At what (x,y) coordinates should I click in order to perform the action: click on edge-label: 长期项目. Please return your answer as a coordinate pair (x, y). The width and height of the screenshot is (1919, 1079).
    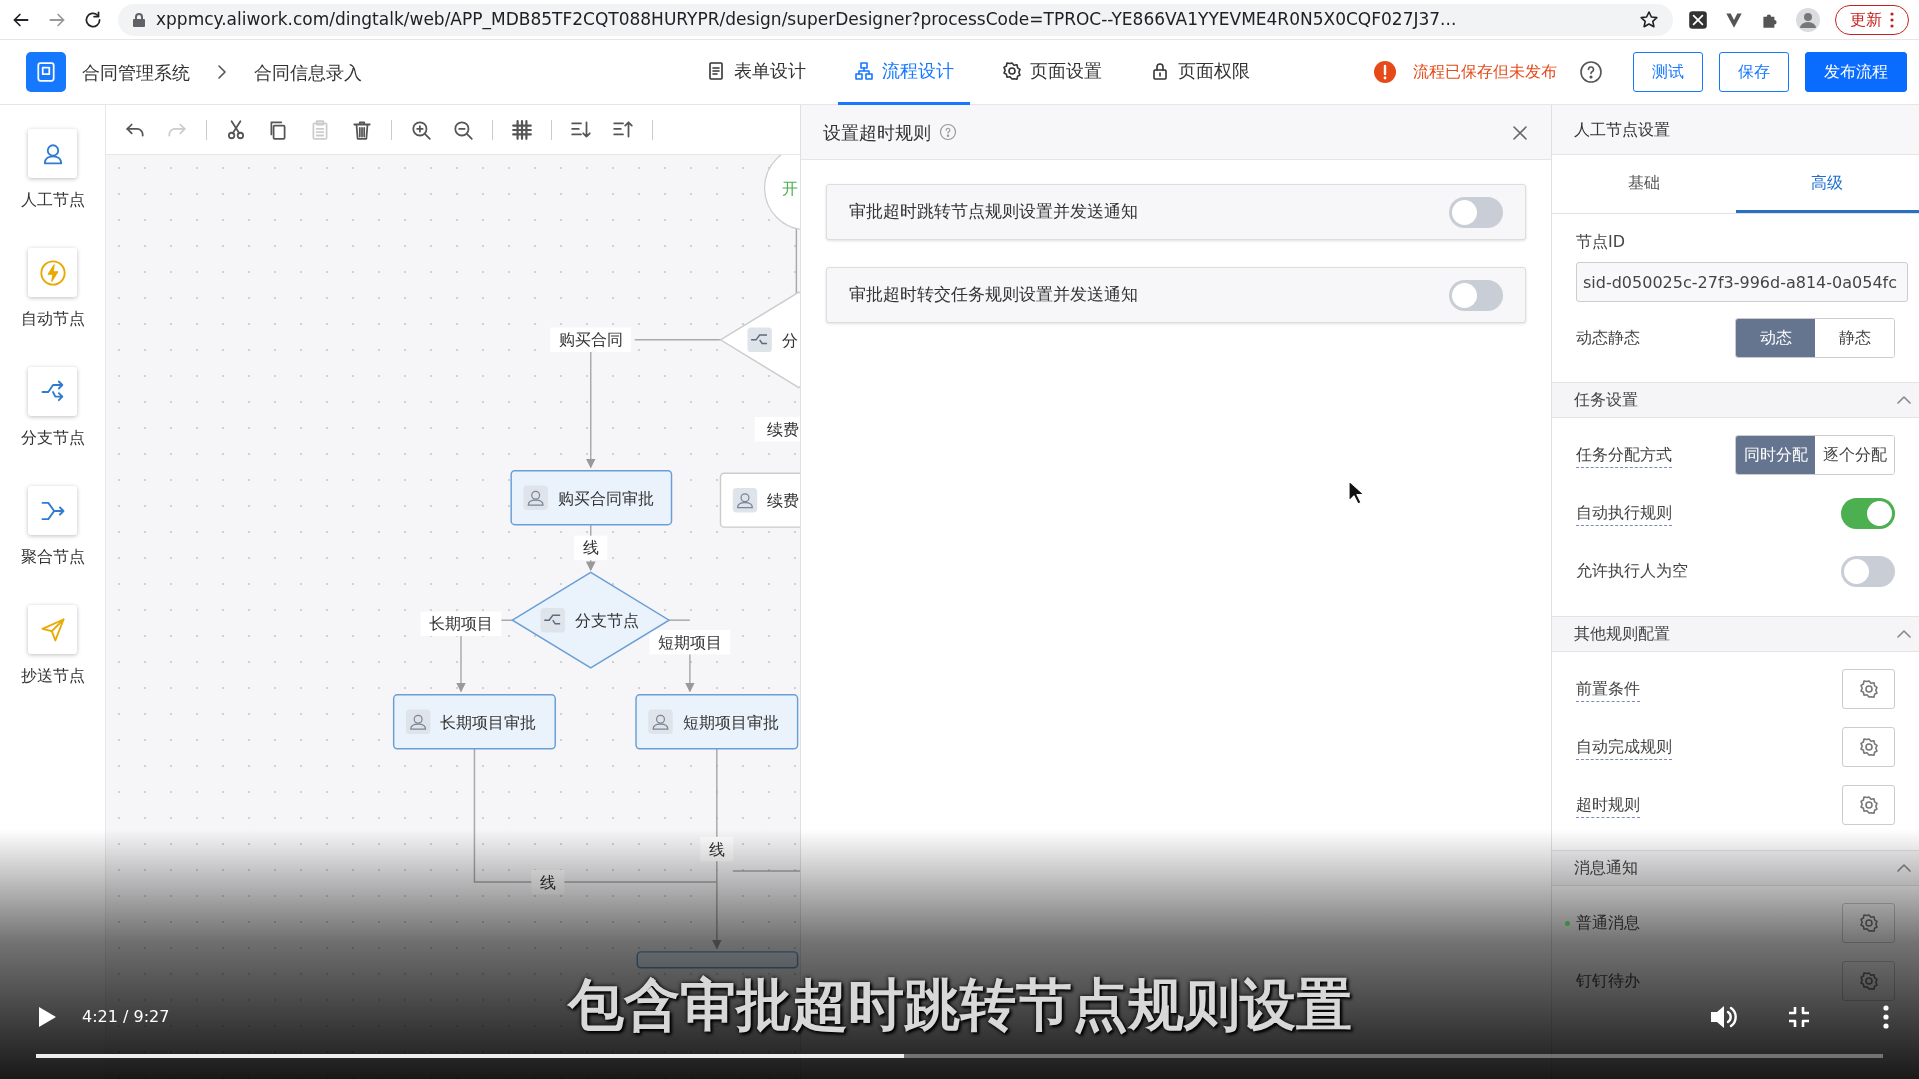
    Looking at the image, I should click on (461, 624).